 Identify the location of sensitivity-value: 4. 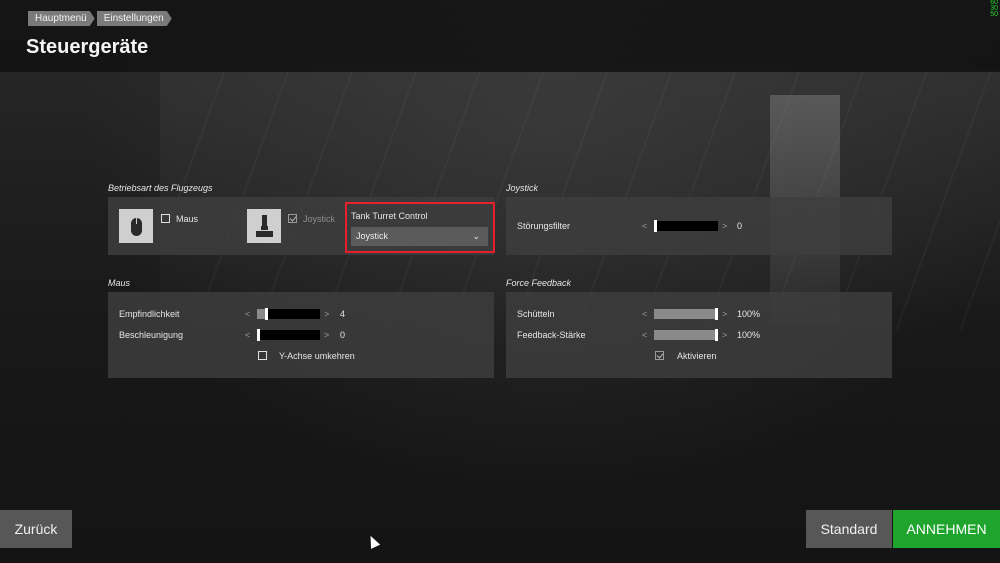
(343, 314).